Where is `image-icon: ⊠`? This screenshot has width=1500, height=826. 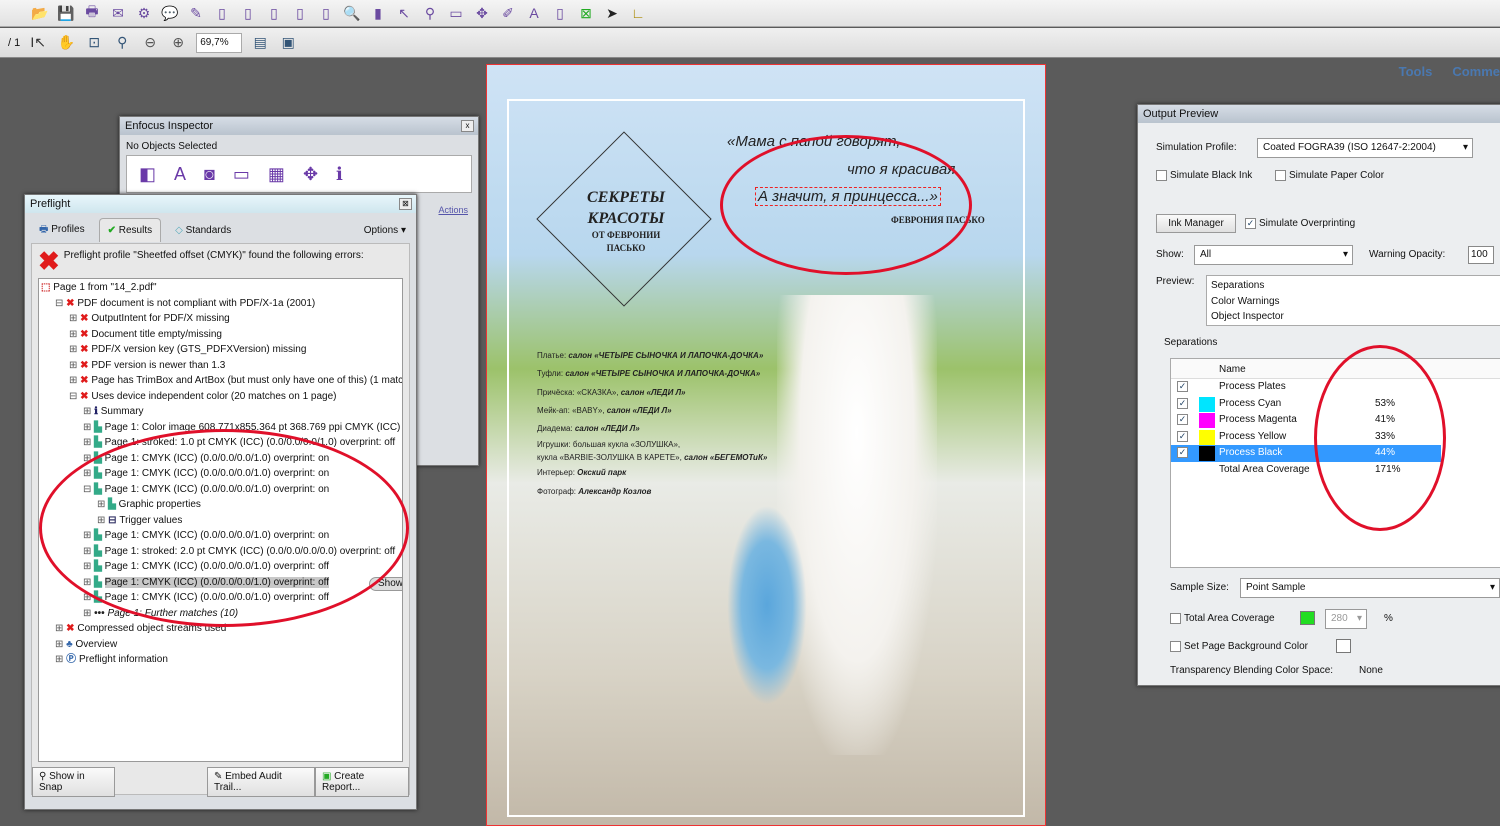
image-icon: ⊠ is located at coordinates (586, 13).